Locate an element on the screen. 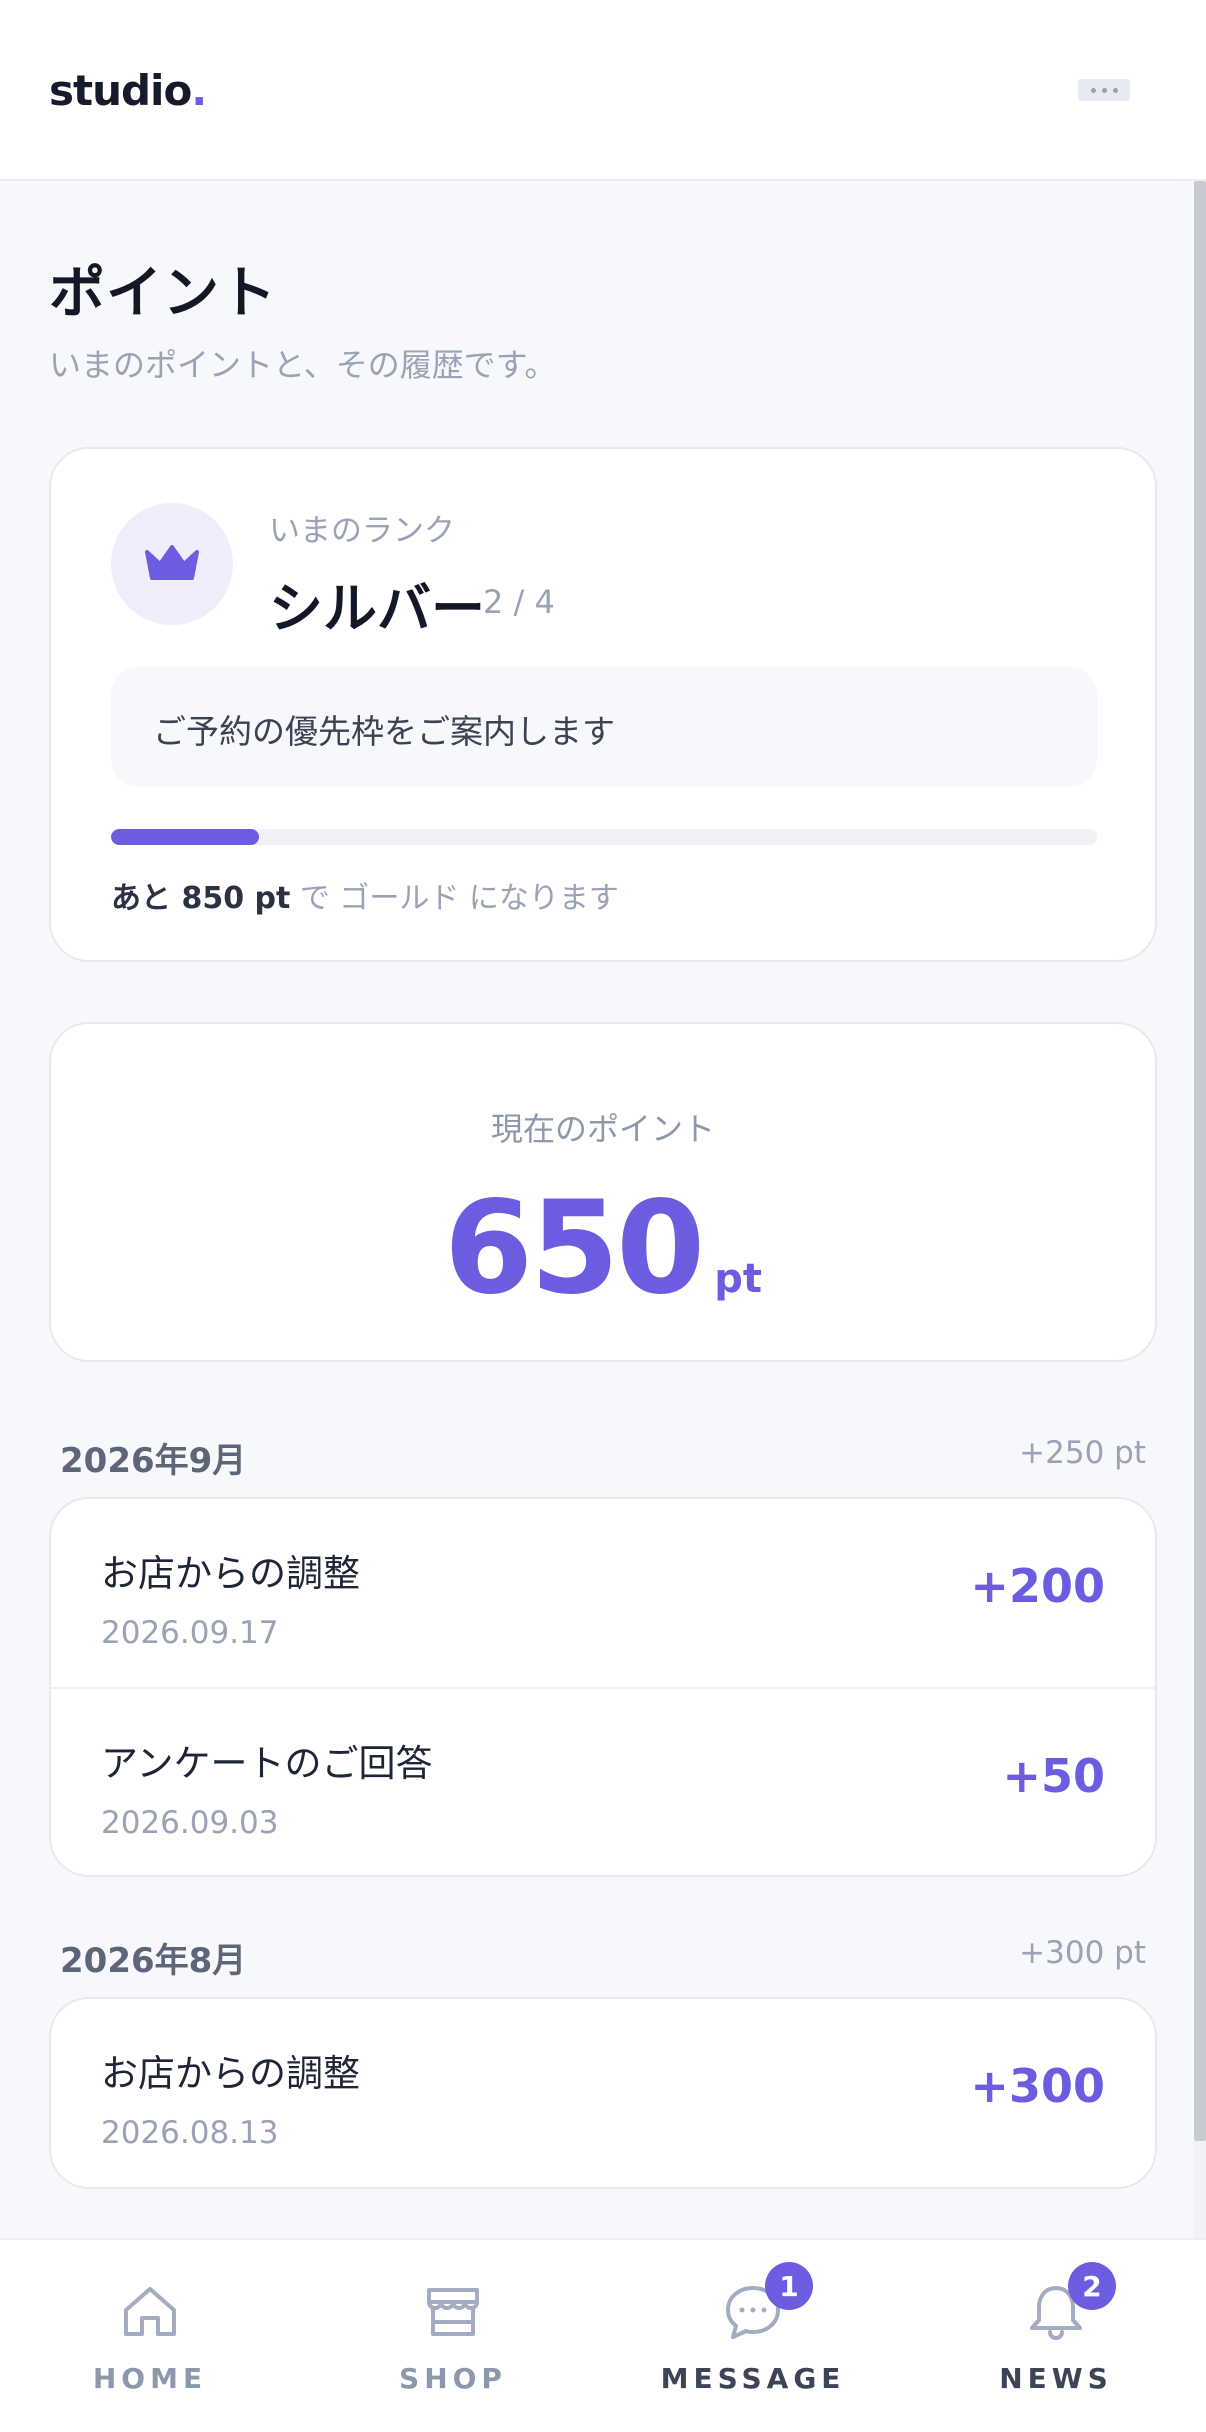 The height and width of the screenshot is (2432, 1206). app-header: studio. is located at coordinates (603, 90).